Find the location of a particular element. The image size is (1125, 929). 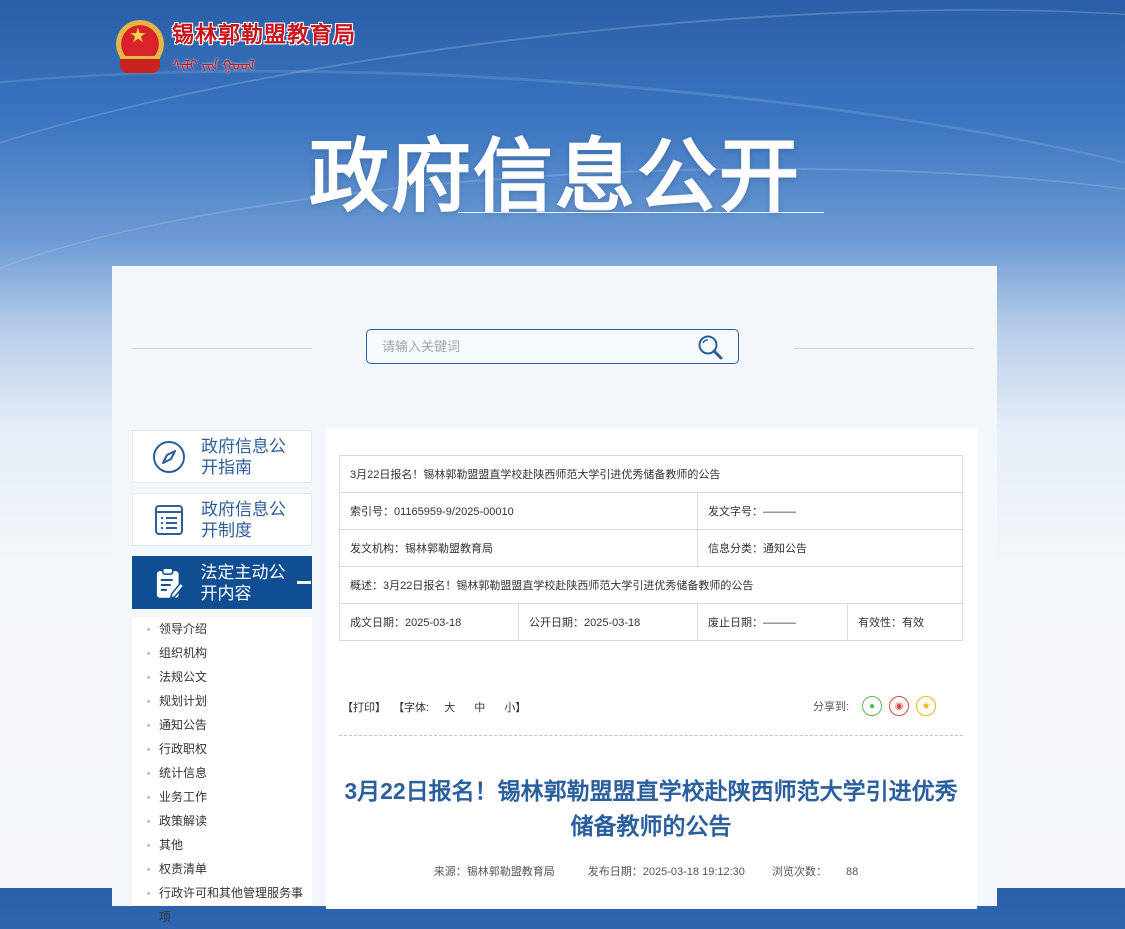

hero-underline is located at coordinates (641, 212).